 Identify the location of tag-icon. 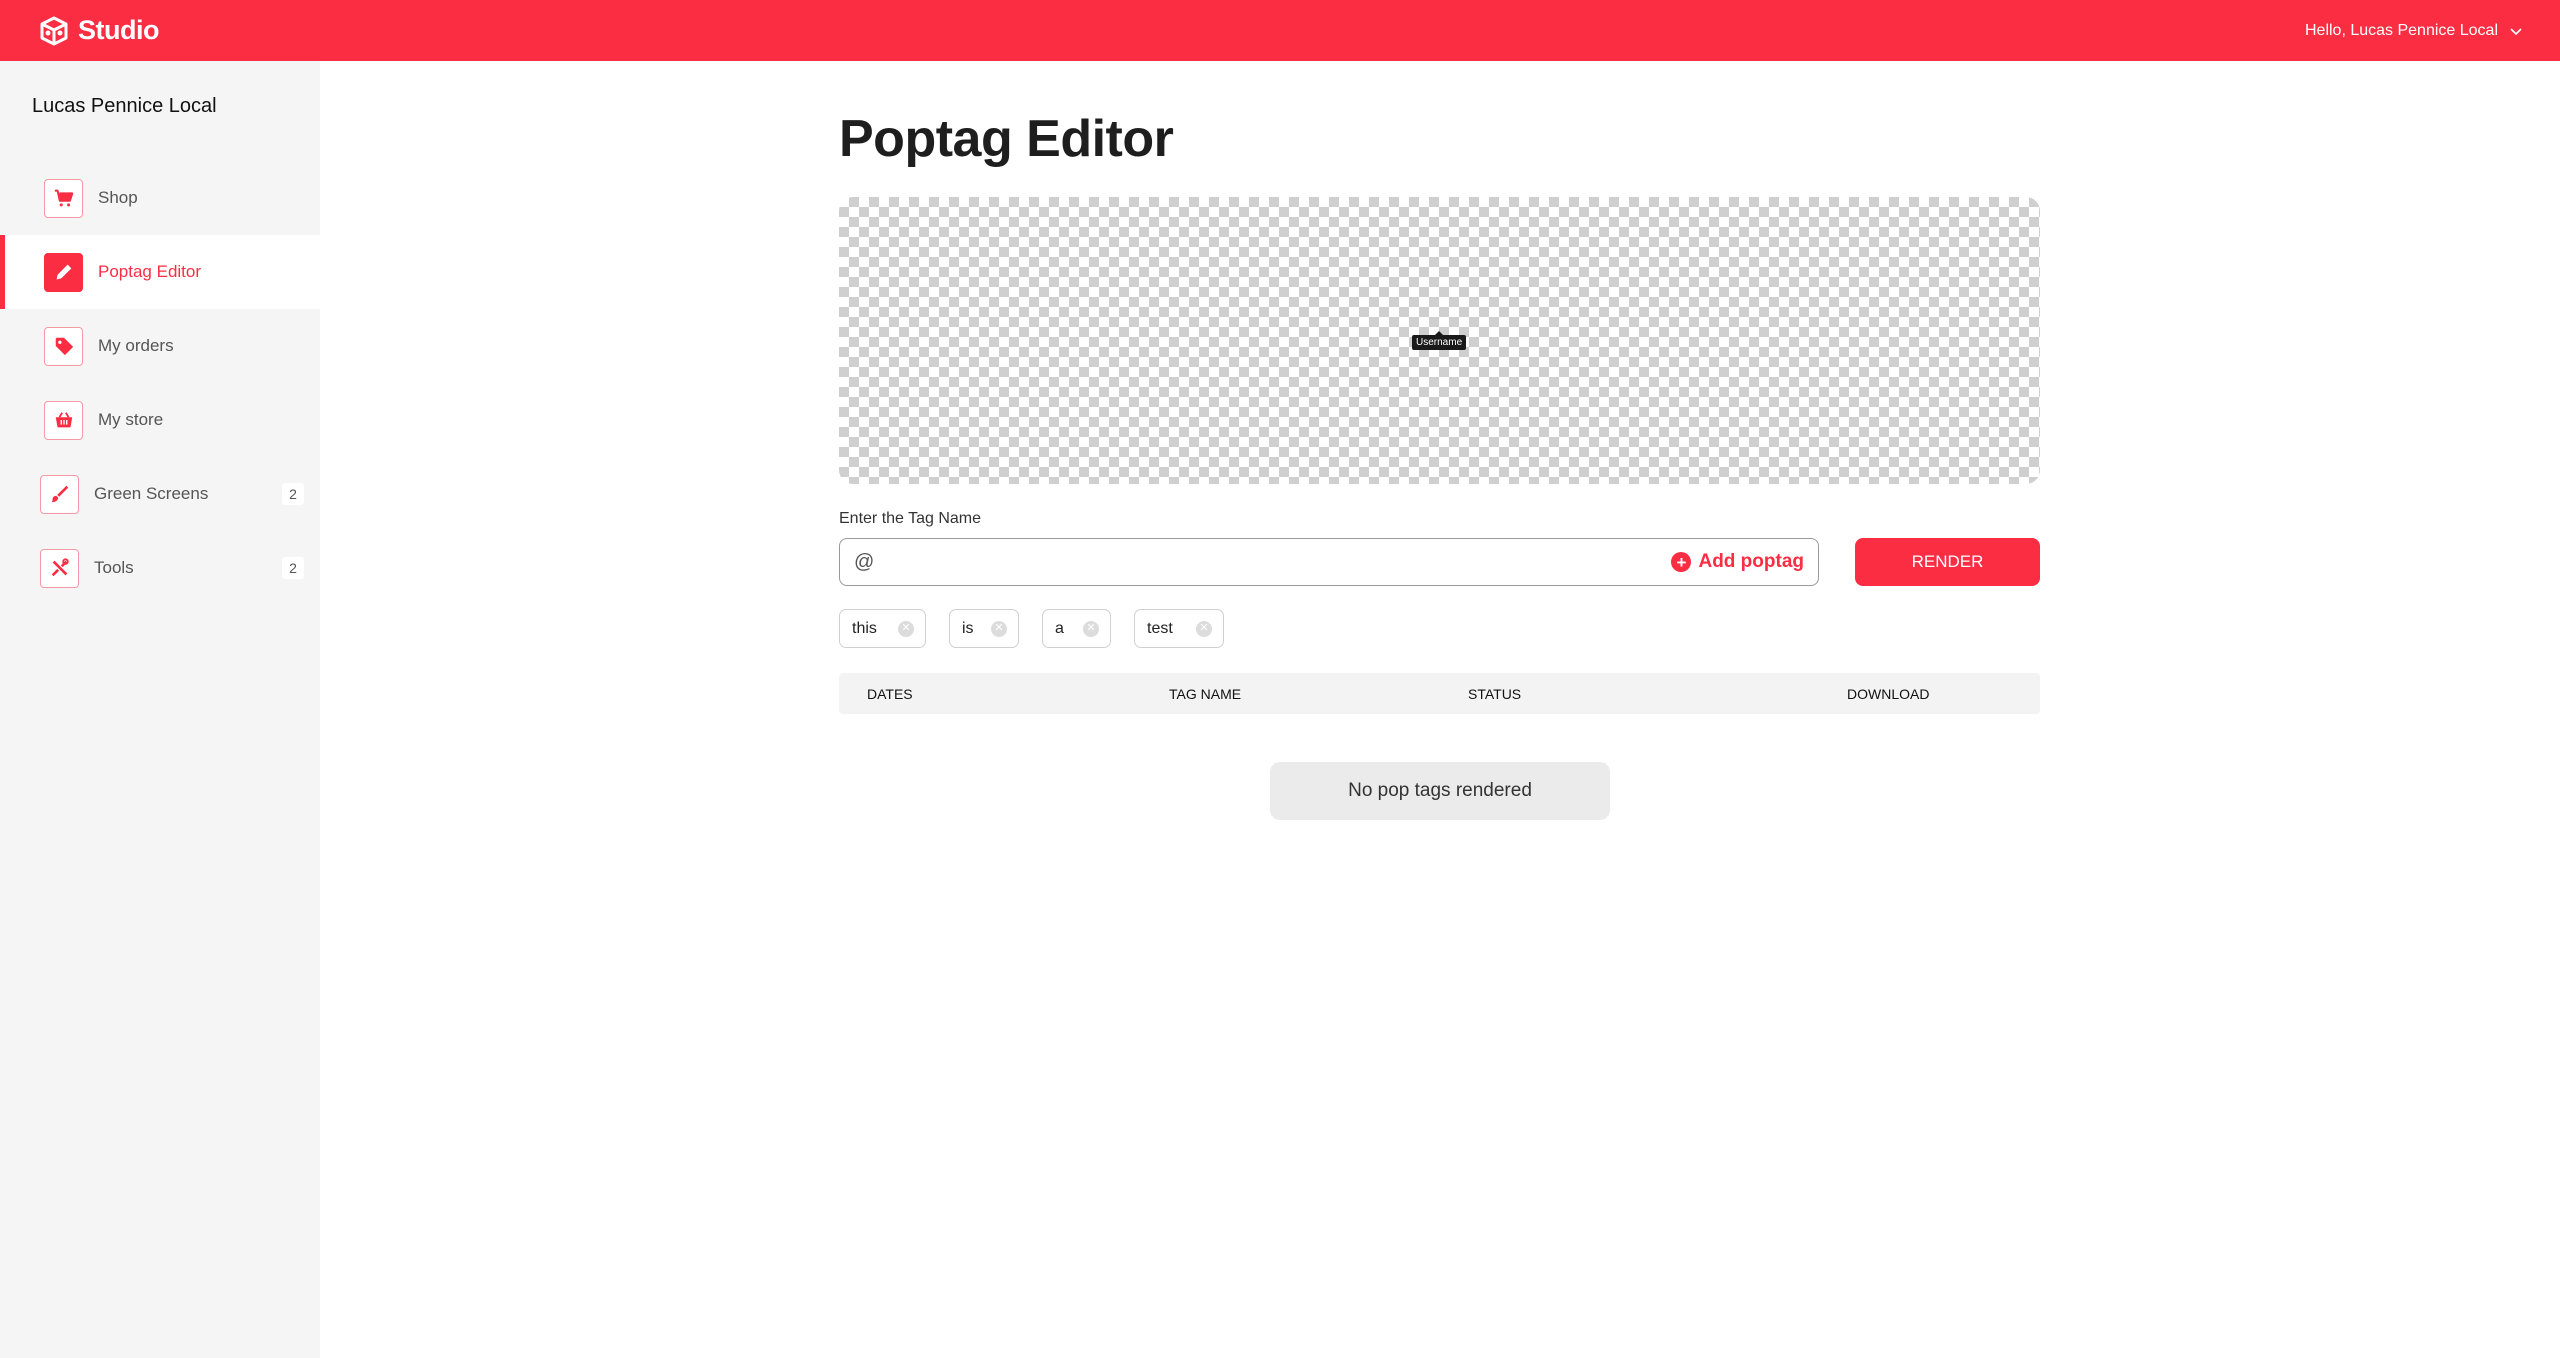
(63, 346).